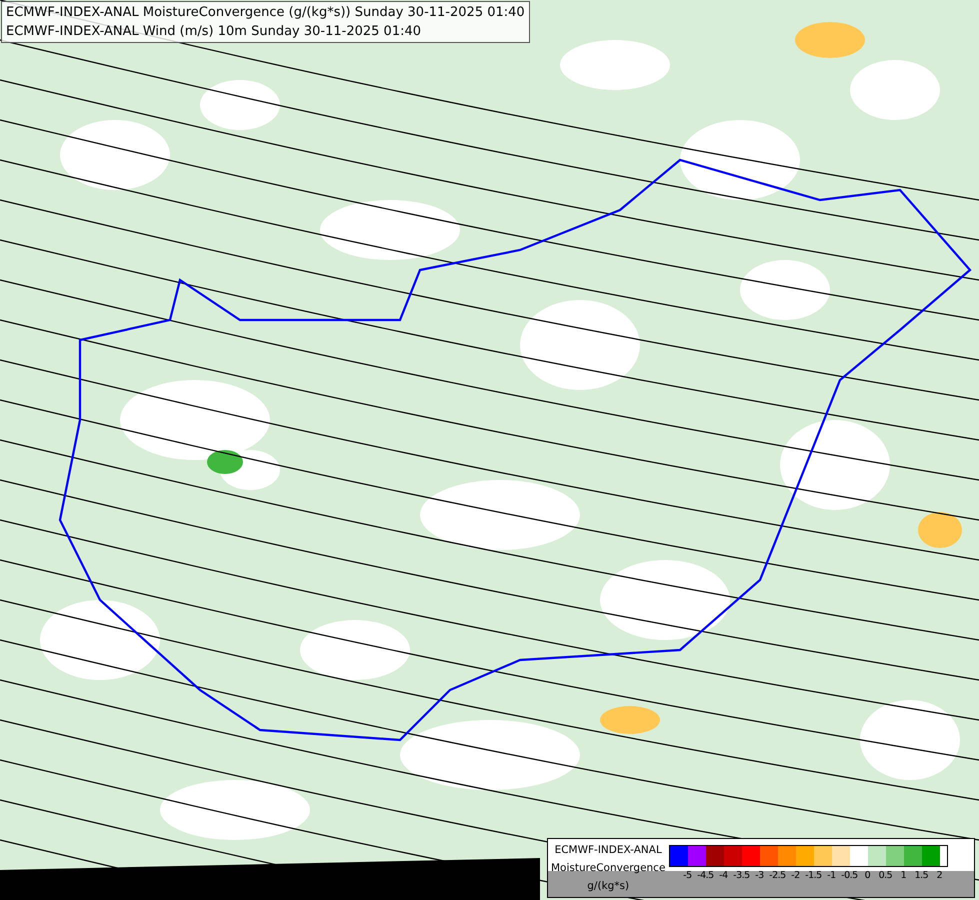 This screenshot has height=900, width=979. Describe the element at coordinates (904, 875) in the screenshot. I see `scale-label: 1` at that location.